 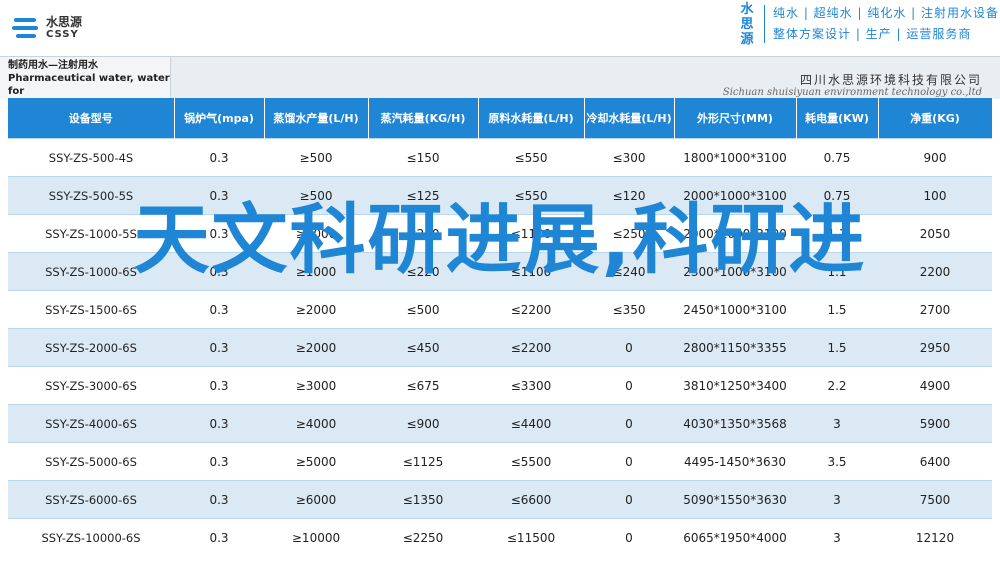 I want to click on table-cell: 7500, so click(x=935, y=499).